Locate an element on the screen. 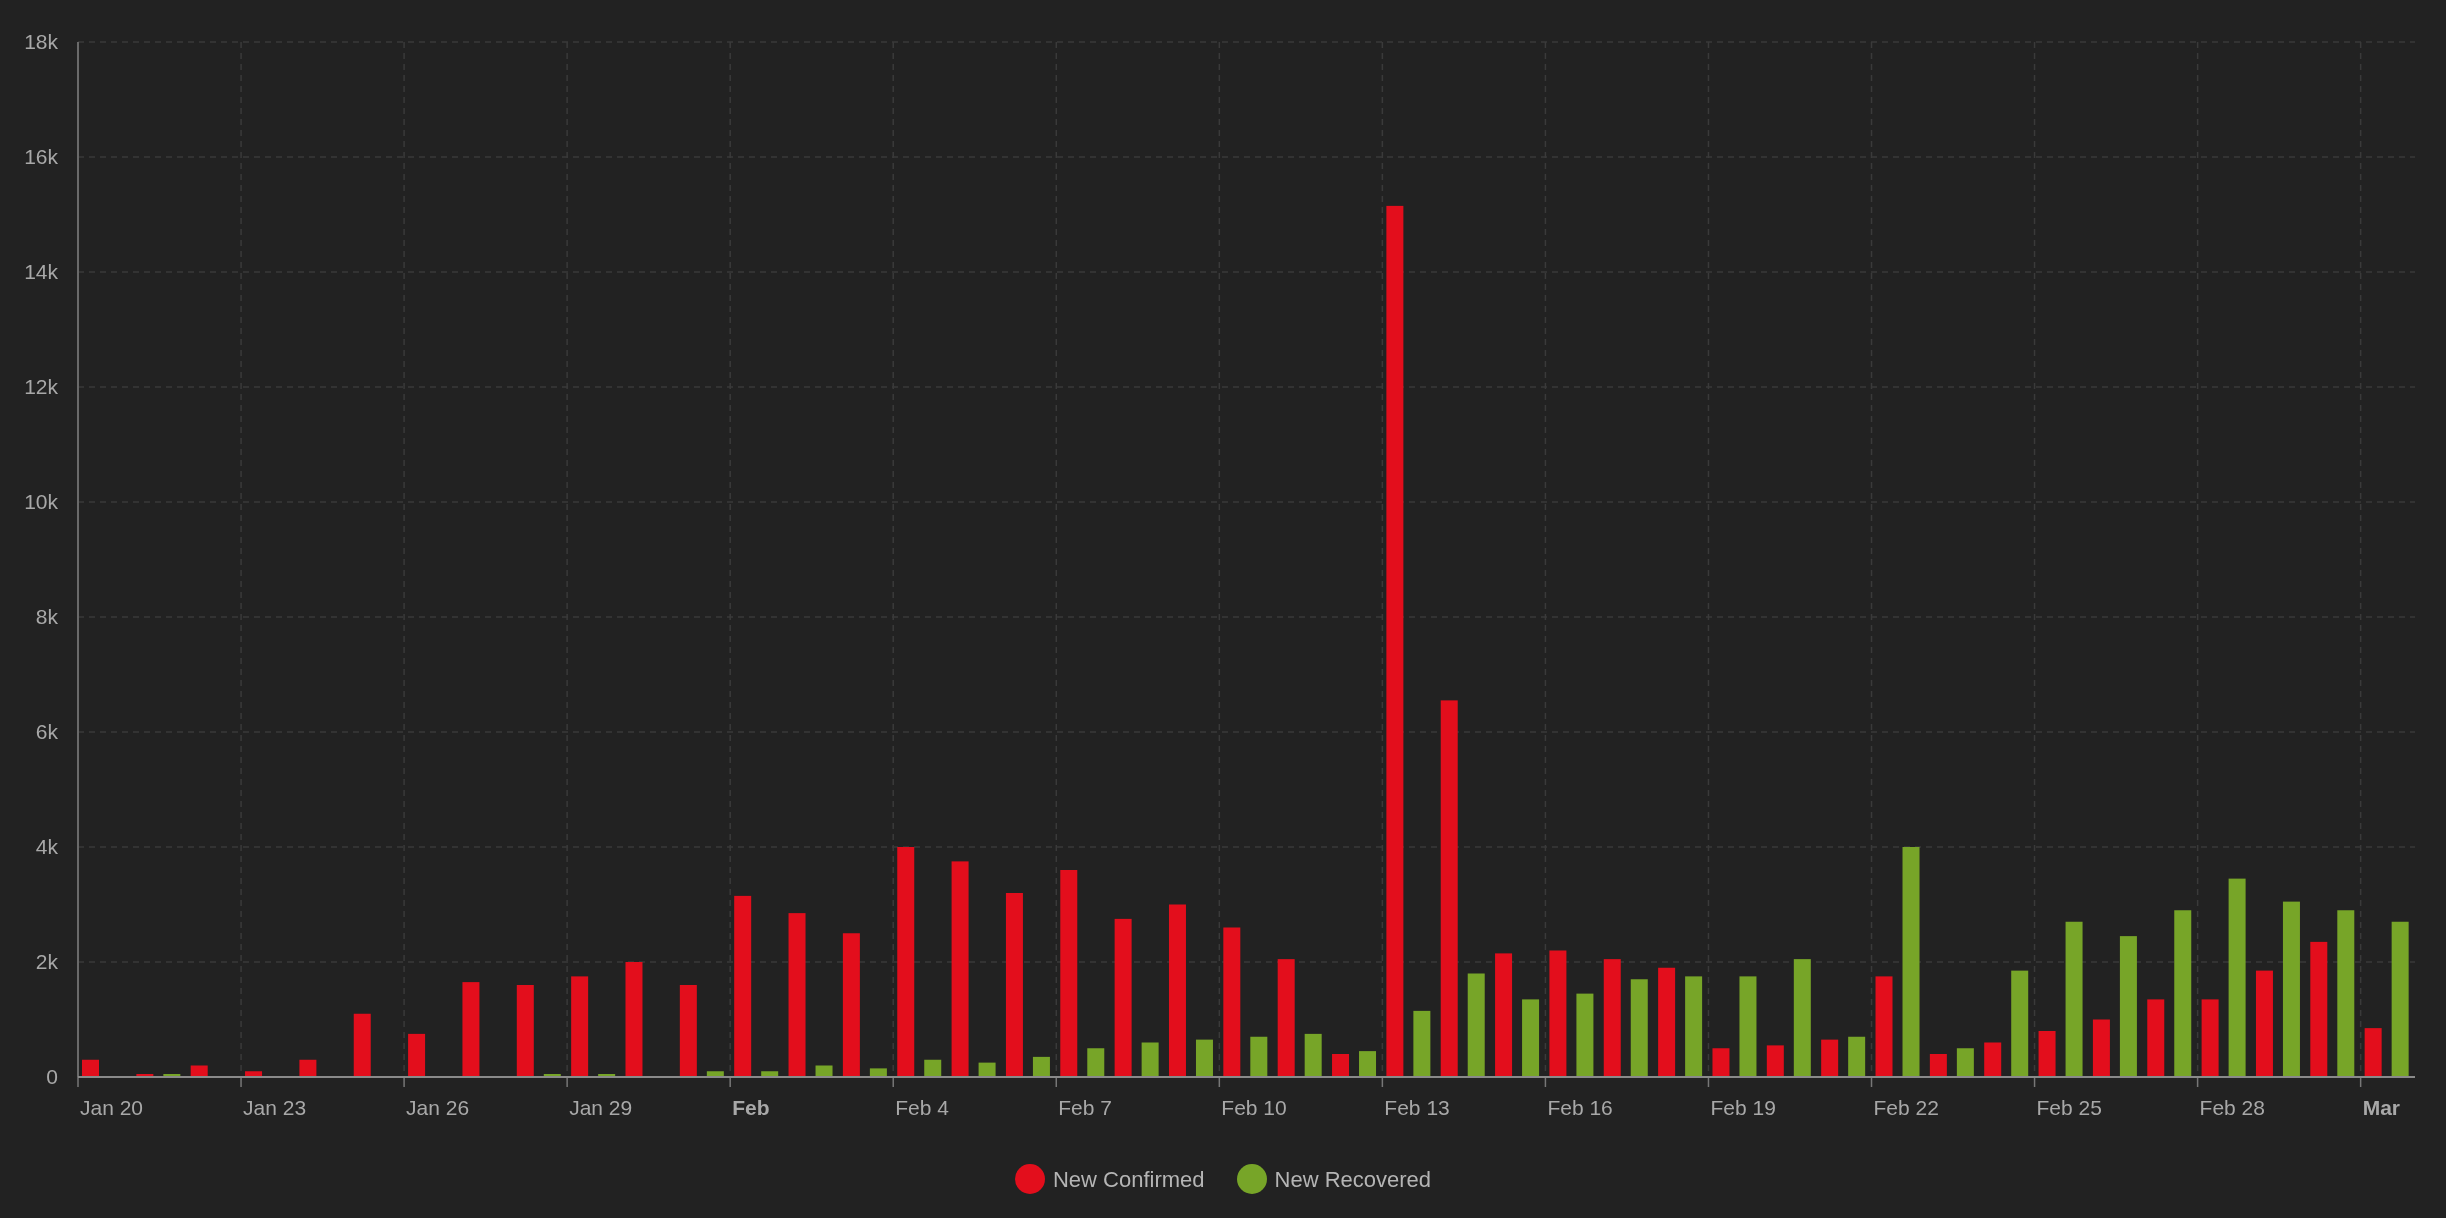  x-axis-label: Feb 25 is located at coordinates (2069, 1107).